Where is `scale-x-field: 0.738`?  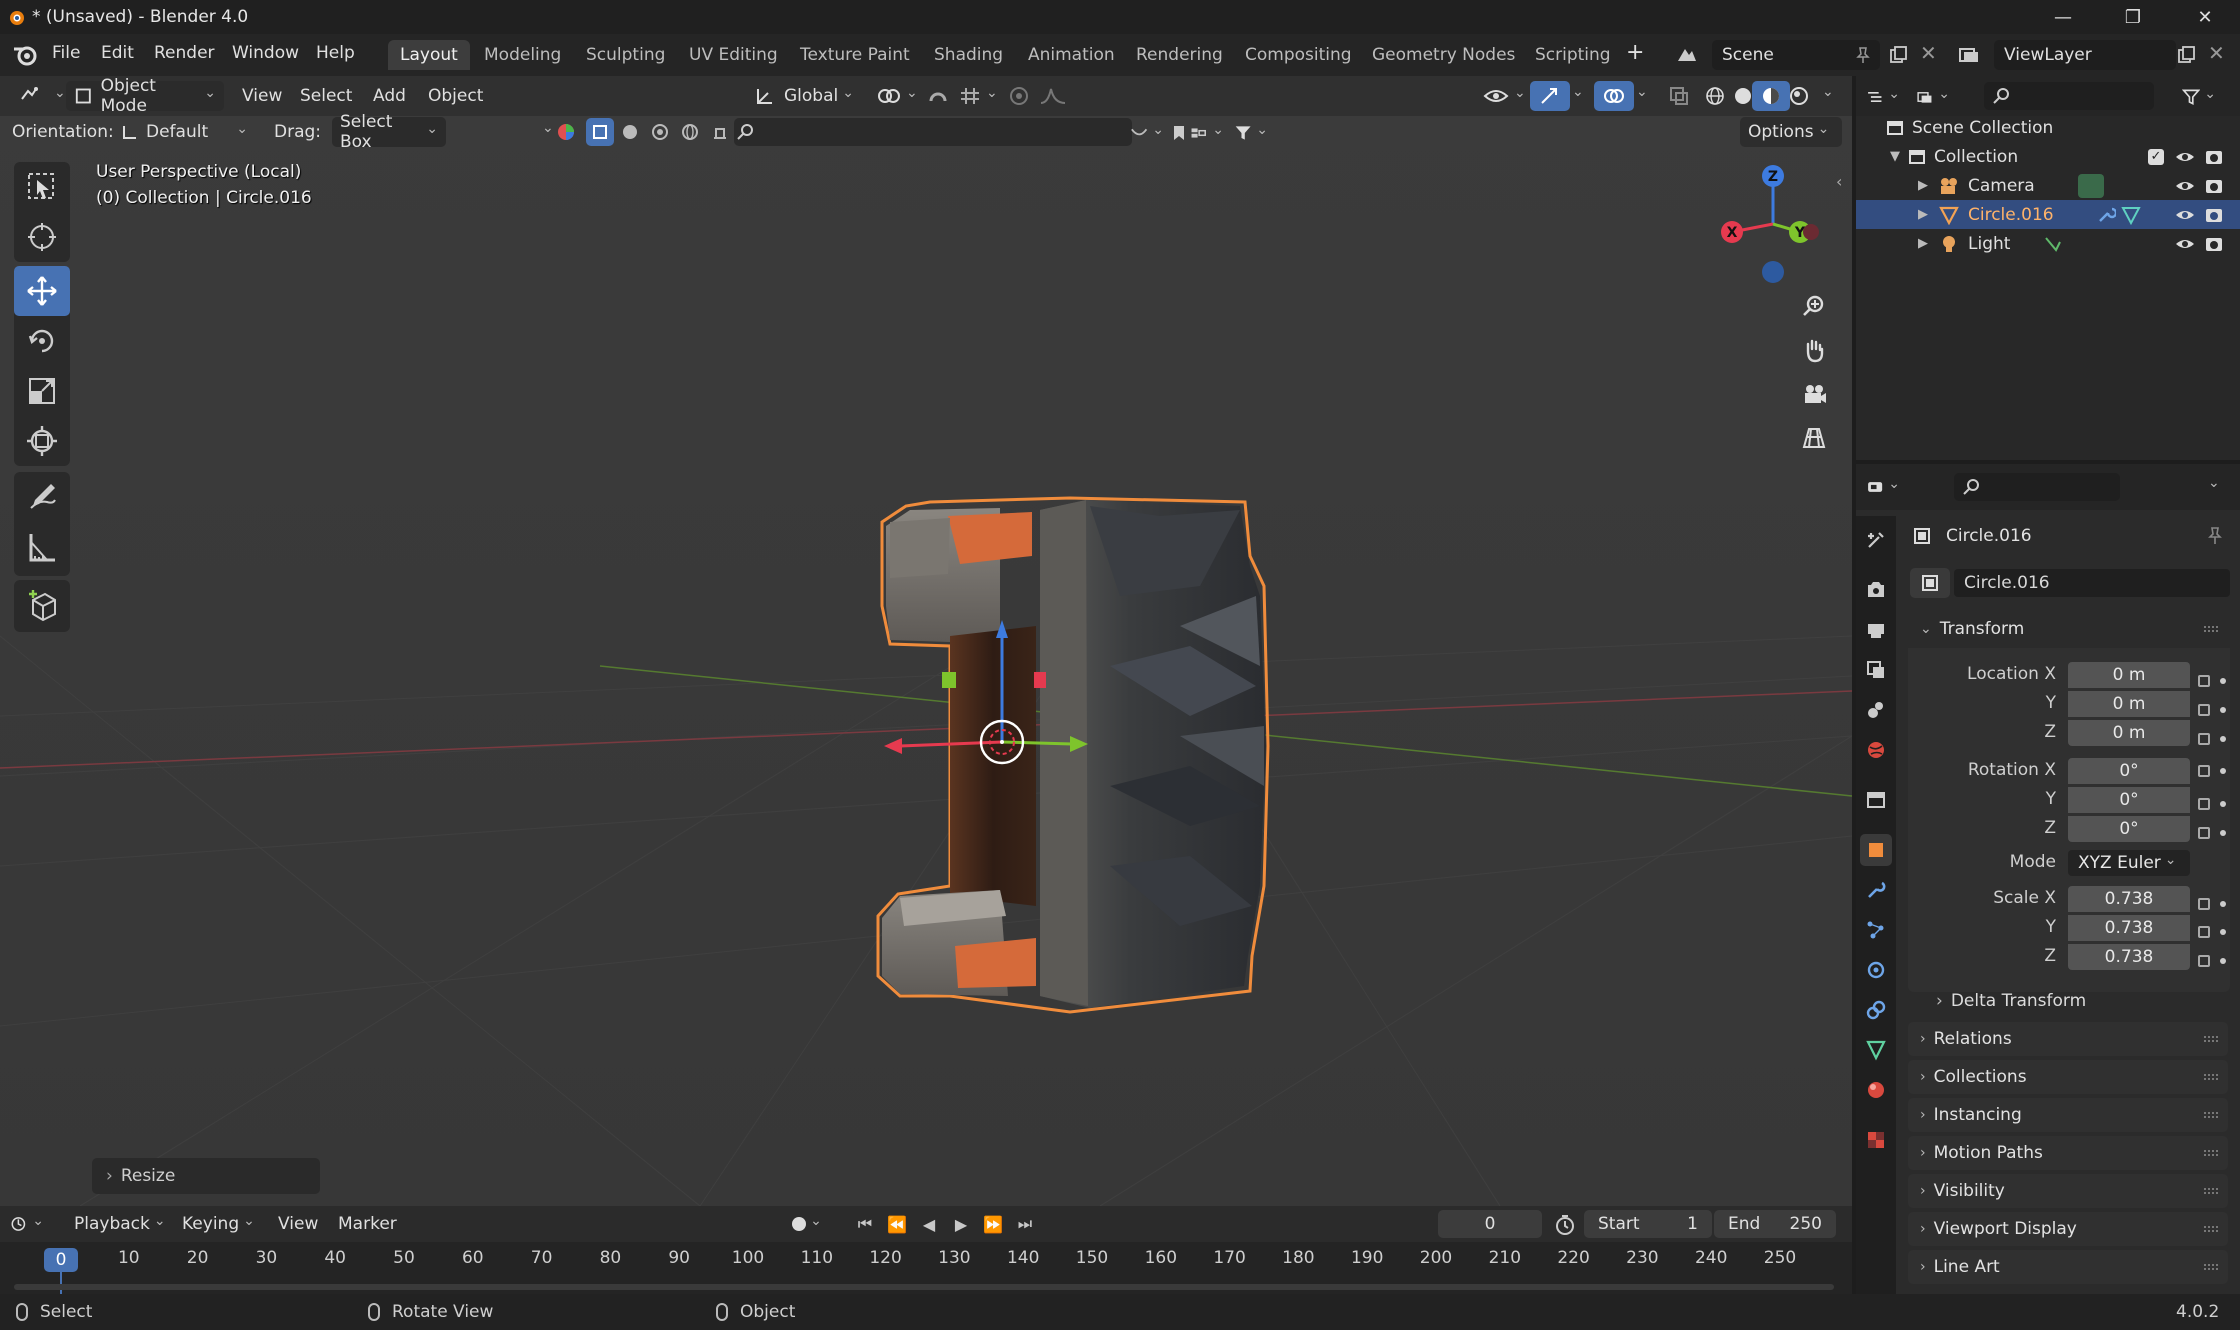
scale-x-field: 0.738 is located at coordinates (2129, 899).